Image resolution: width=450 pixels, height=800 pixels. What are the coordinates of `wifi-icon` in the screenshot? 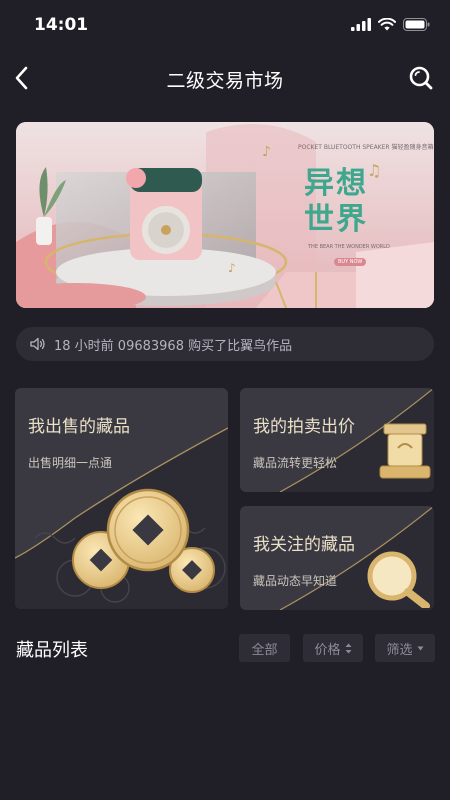 It's located at (387, 24).